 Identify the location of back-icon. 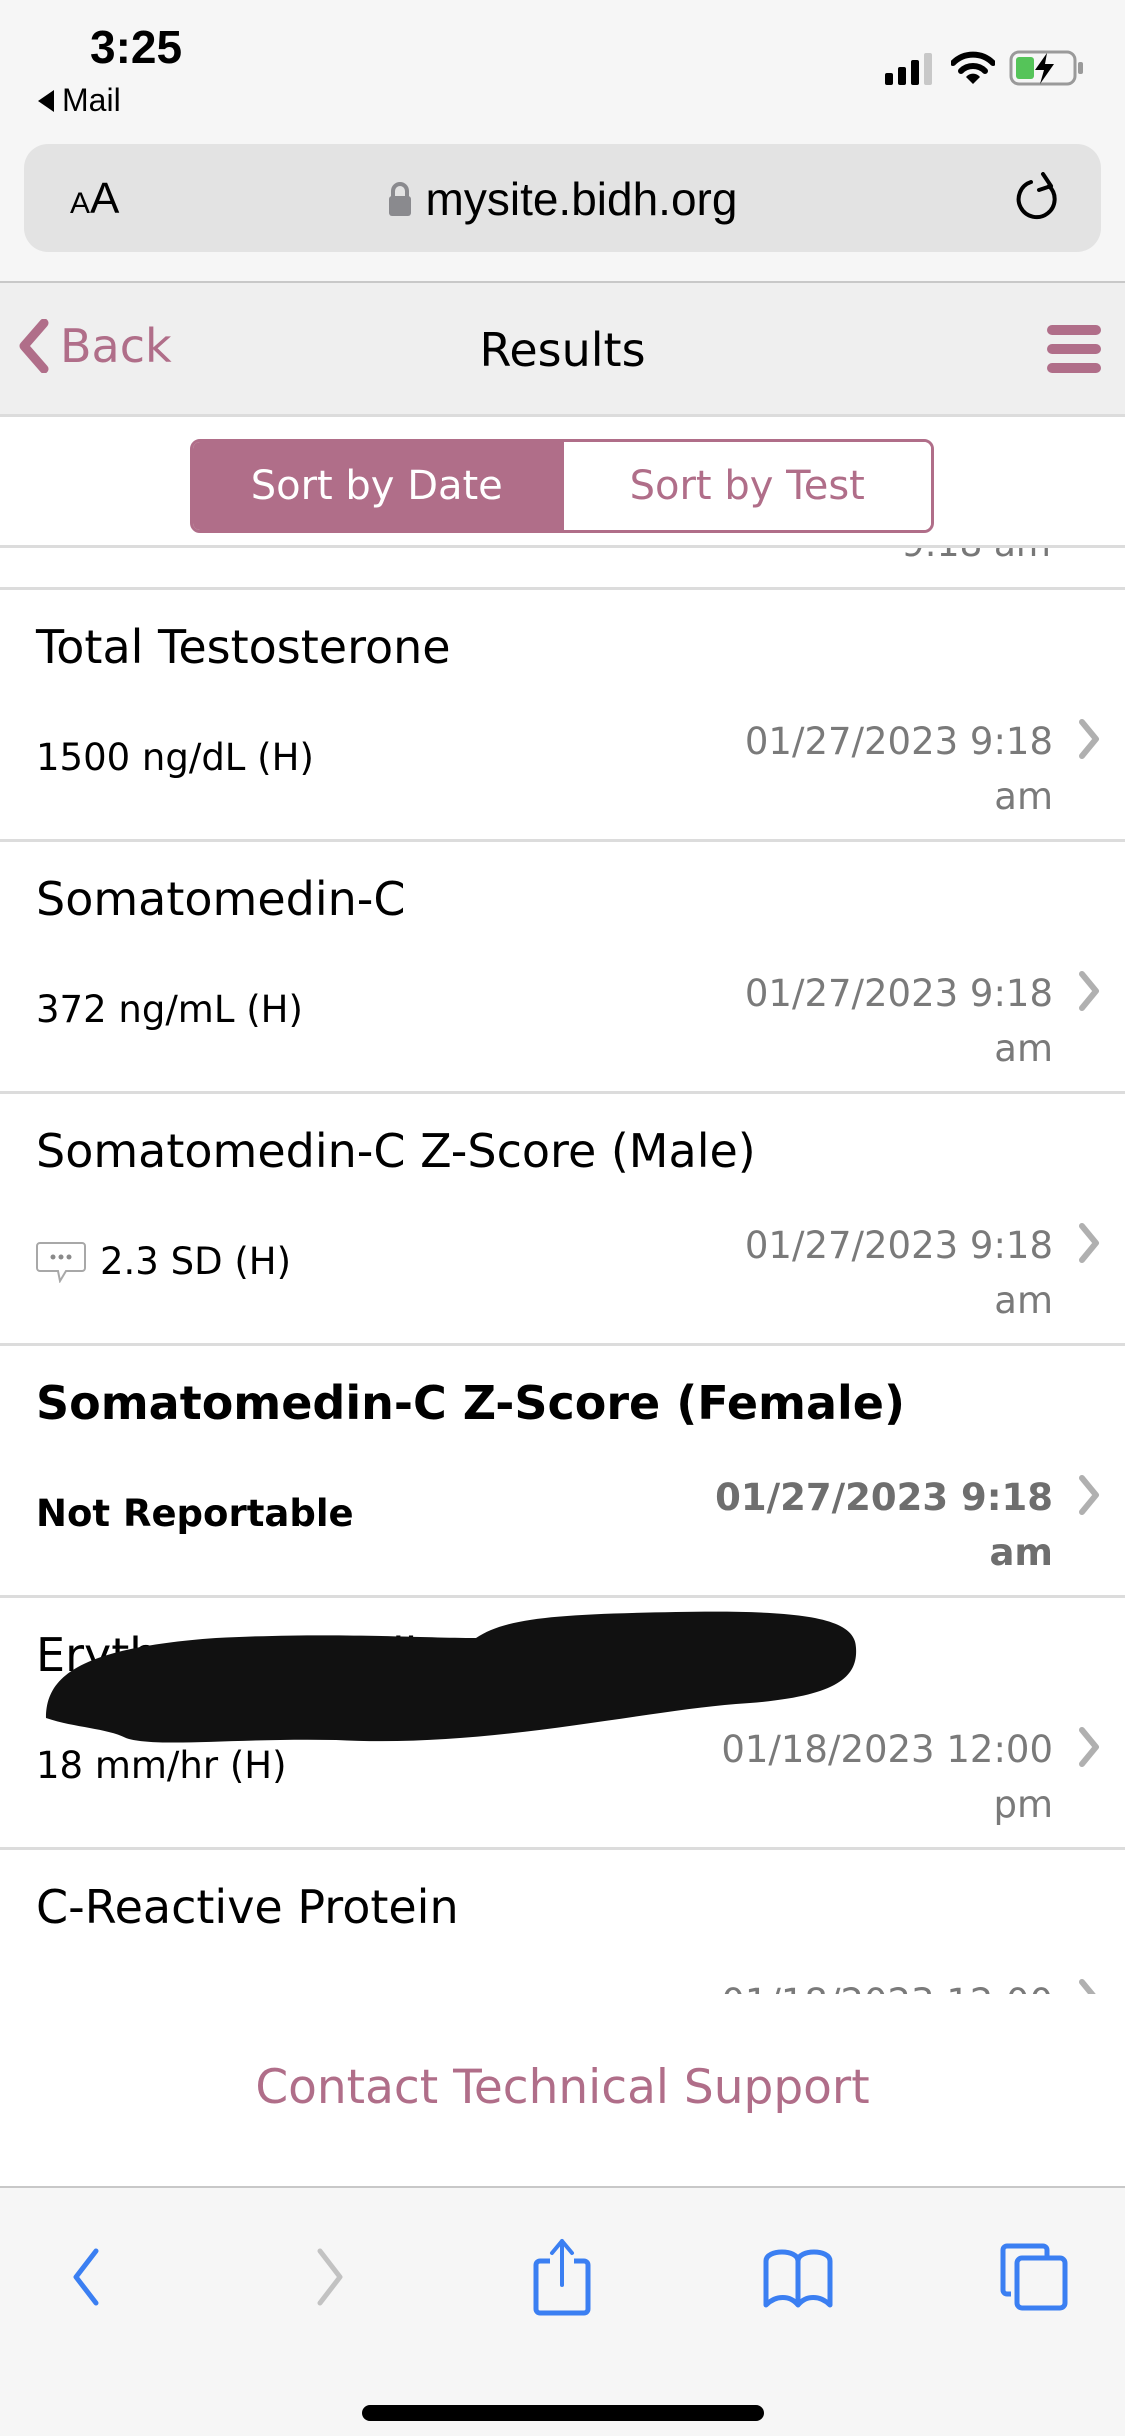
(86, 2277).